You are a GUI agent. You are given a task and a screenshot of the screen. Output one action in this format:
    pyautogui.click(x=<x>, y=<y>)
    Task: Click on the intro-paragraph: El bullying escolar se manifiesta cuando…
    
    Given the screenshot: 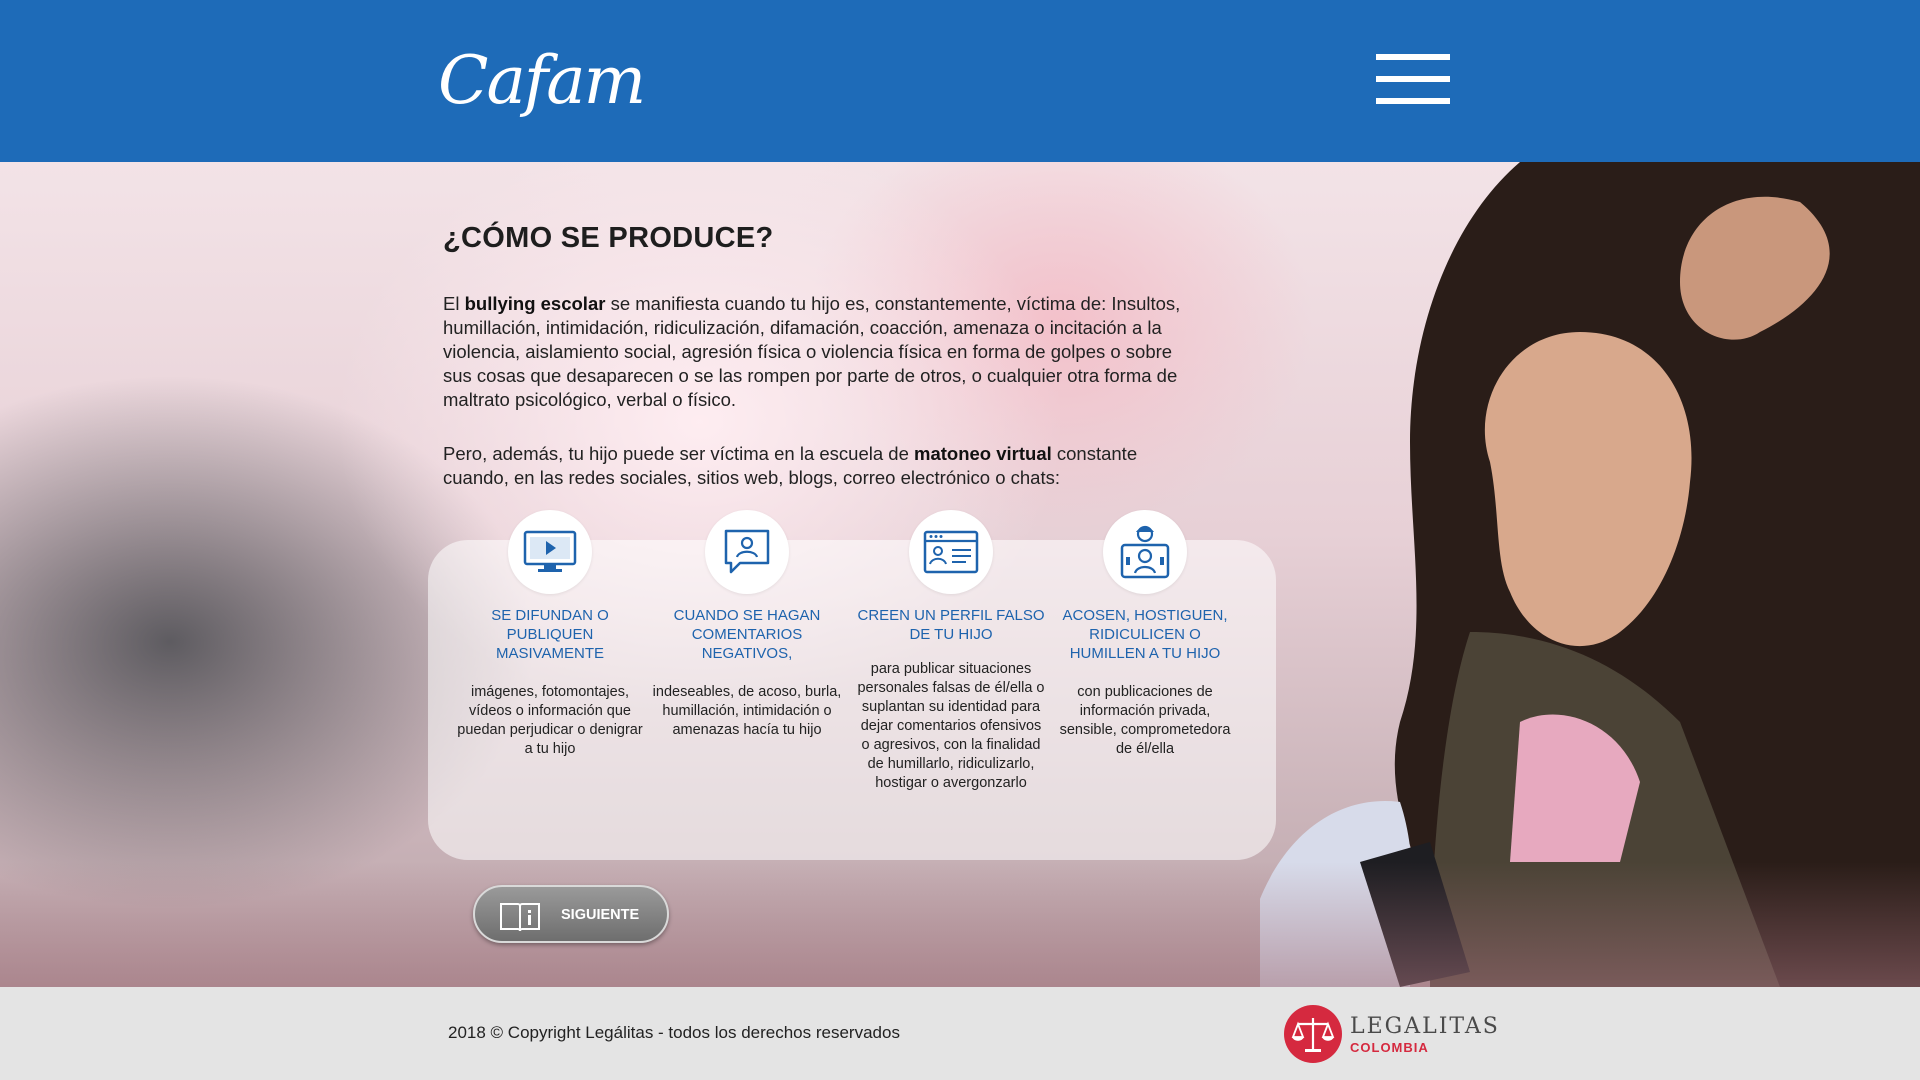 What is the action you would take?
    pyautogui.click(x=812, y=351)
    